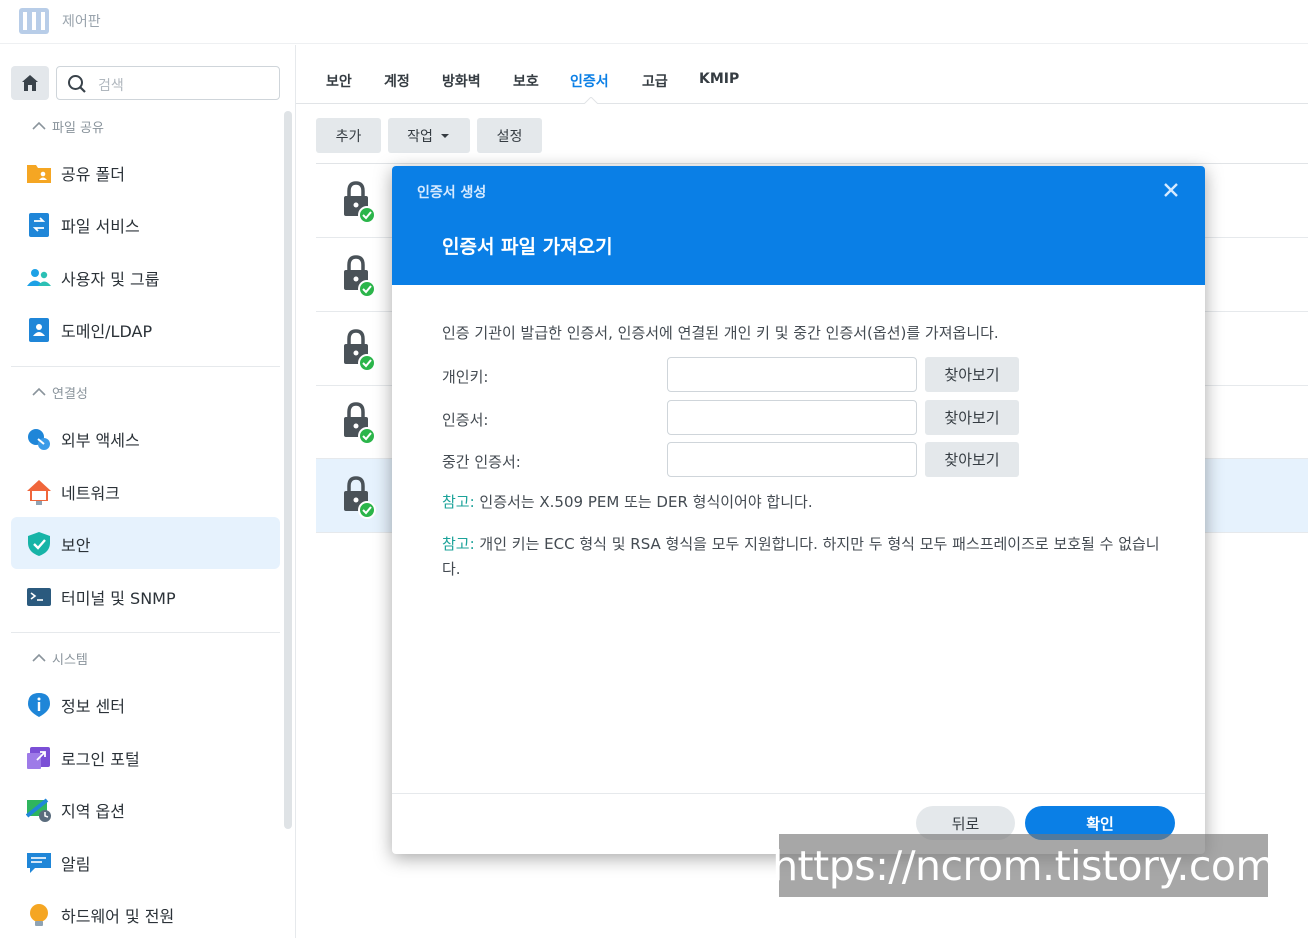 This screenshot has width=1308, height=938. I want to click on dialog-header: 인증서 생성 인증서 파일 가져오기, so click(798, 225).